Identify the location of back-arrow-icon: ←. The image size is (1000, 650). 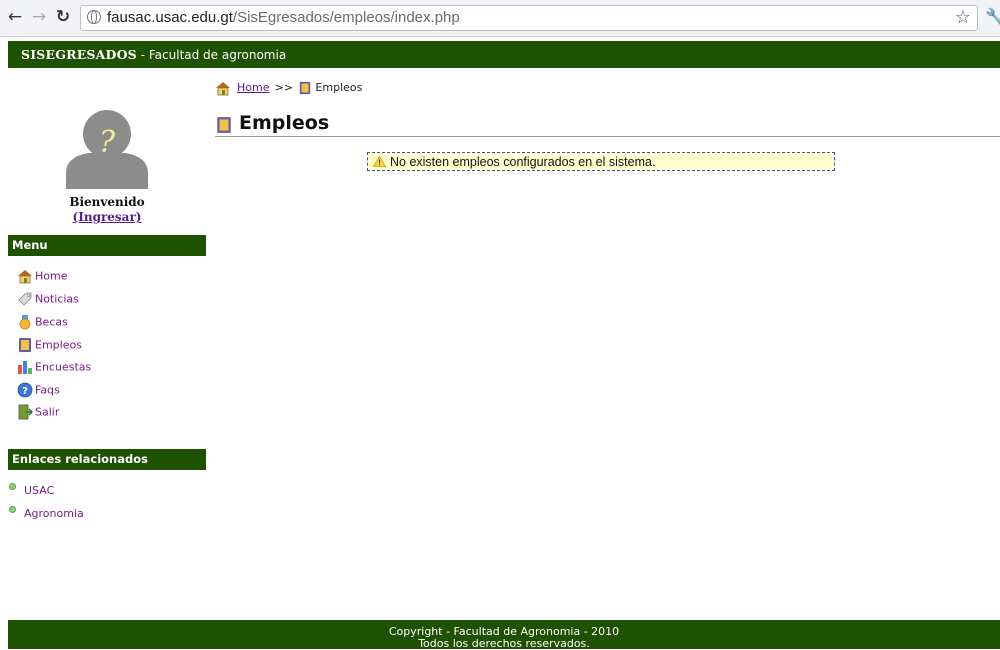
(15, 17).